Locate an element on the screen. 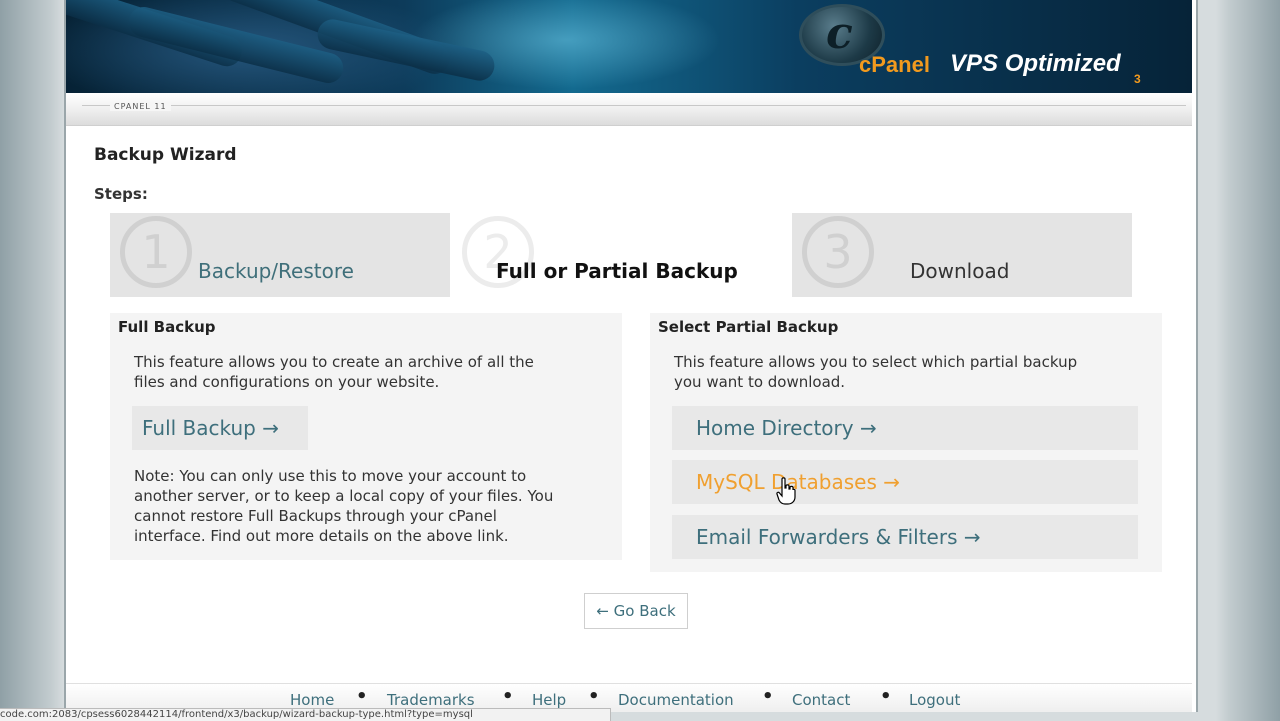 This screenshot has width=1280, height=721. step-label: Backup/Restore is located at coordinates (276, 271).